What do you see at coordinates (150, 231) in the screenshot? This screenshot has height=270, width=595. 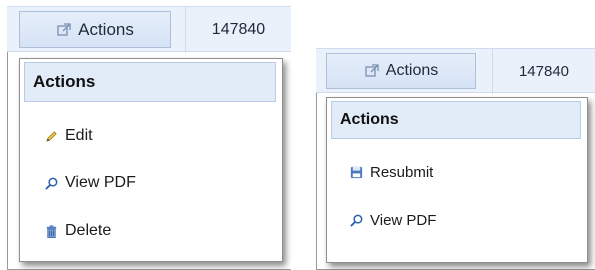 I see `menu-item-delete: Delete` at bounding box center [150, 231].